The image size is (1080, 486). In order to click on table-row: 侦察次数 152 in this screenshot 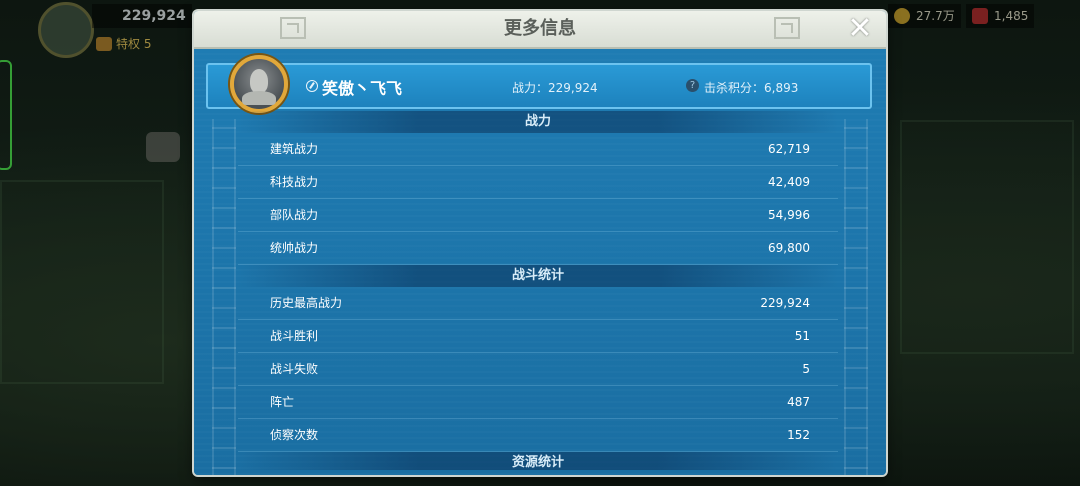, I will do `click(538, 435)`.